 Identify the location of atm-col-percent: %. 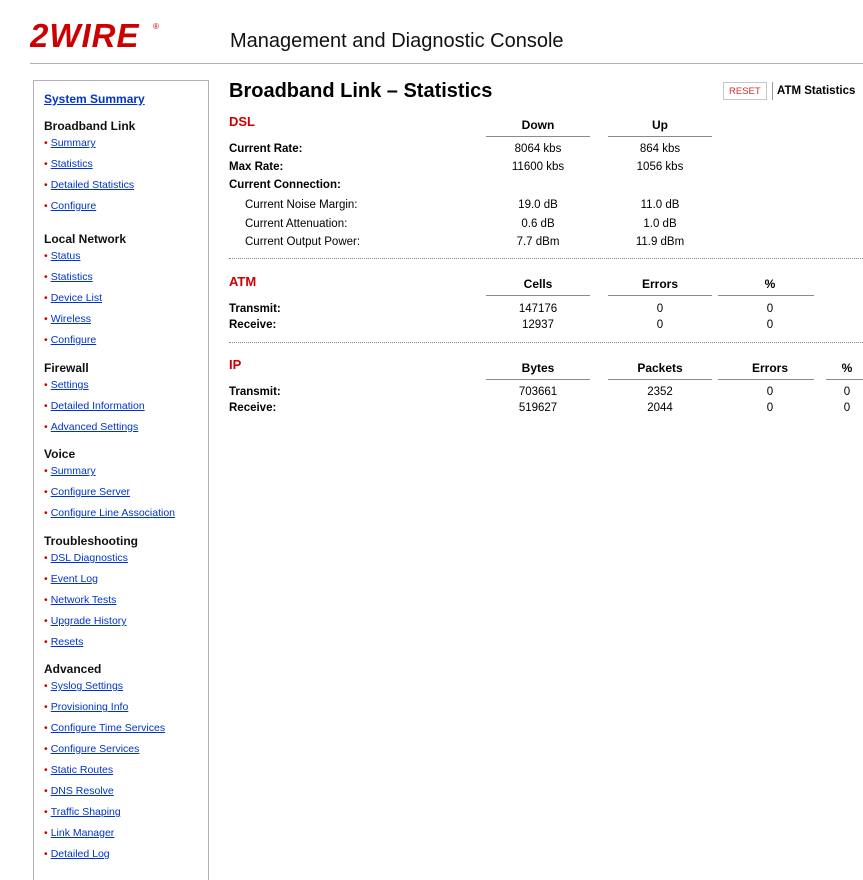
(770, 284).